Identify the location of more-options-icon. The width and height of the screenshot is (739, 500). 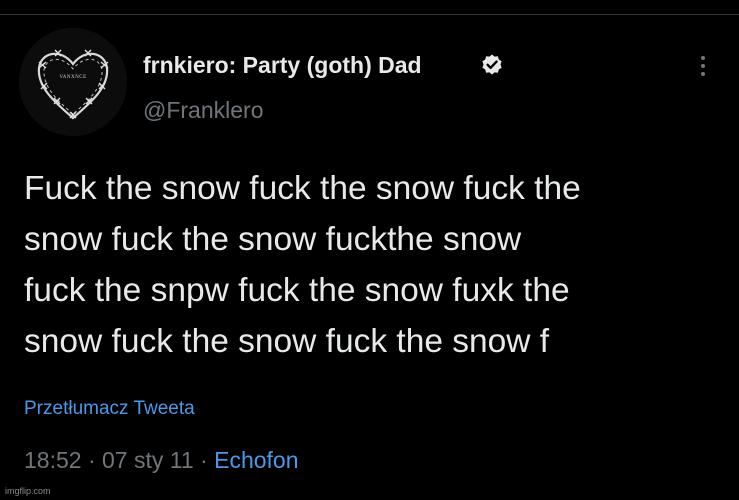
(703, 67).